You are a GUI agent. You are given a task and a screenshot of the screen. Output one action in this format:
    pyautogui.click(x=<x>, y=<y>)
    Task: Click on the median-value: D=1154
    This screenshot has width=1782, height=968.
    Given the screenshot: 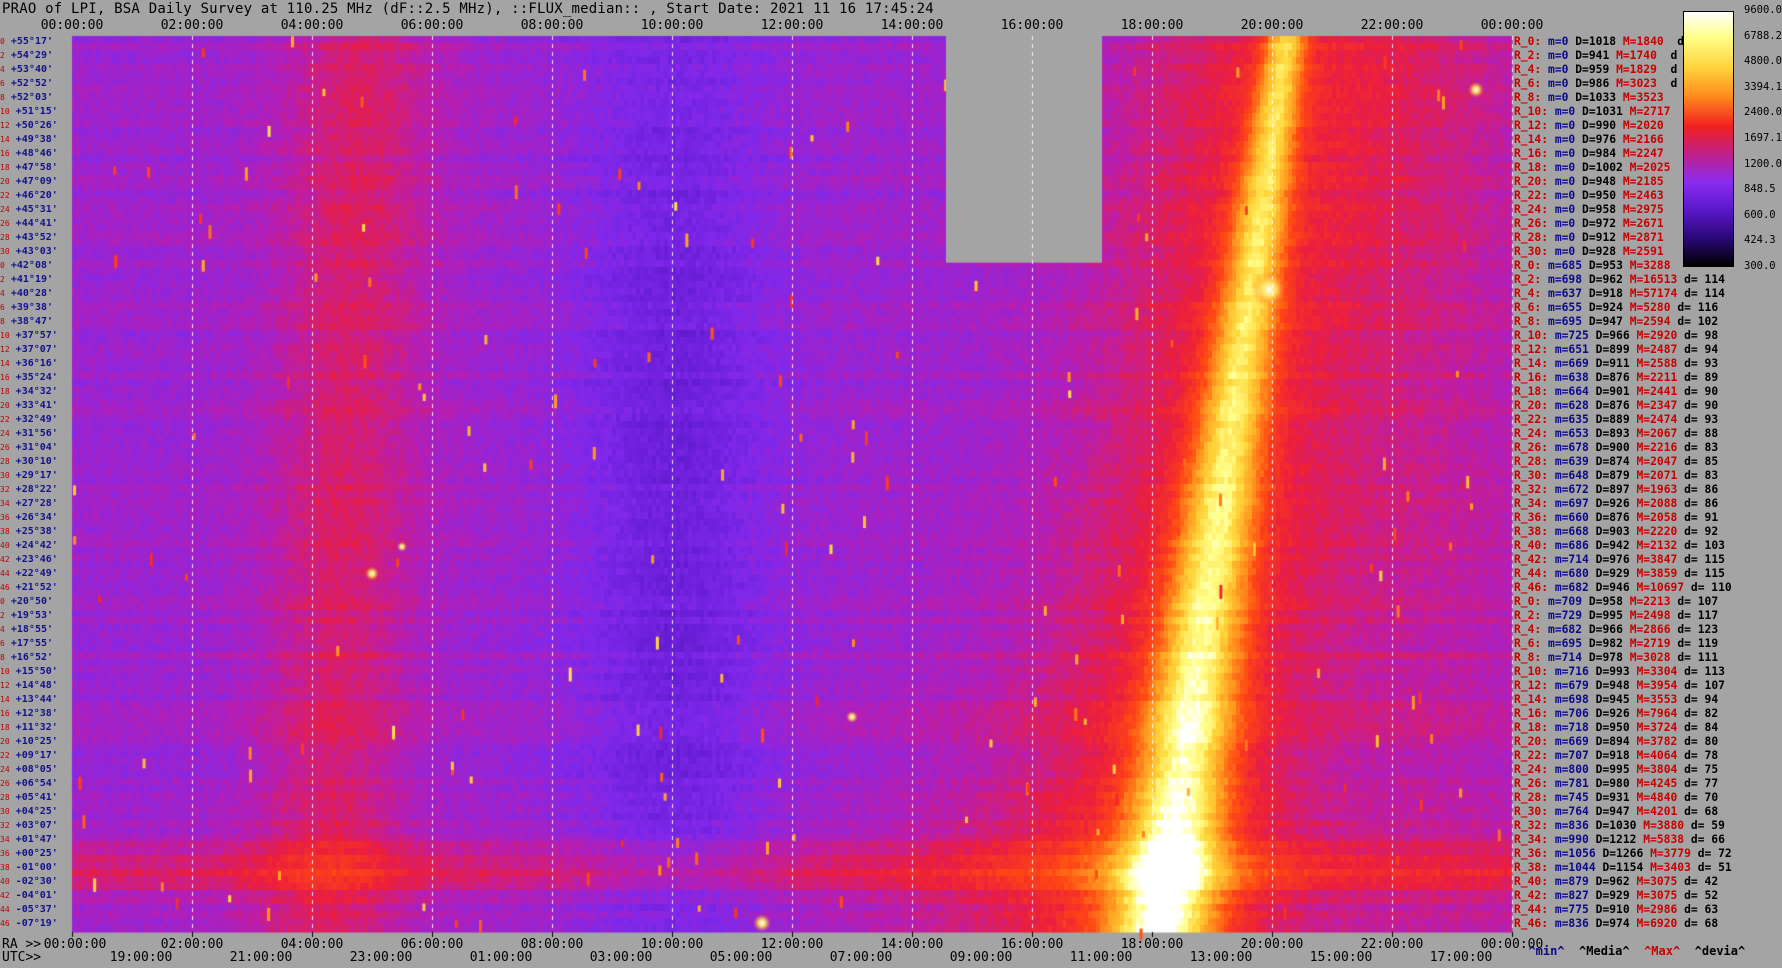 What is the action you would take?
    pyautogui.click(x=1623, y=867)
    